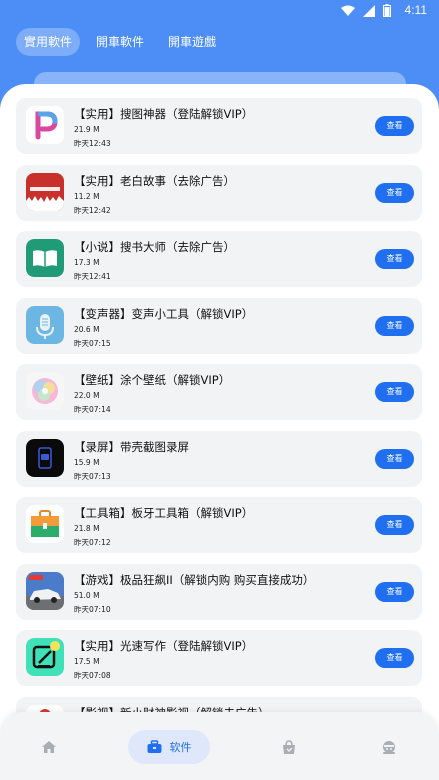 The image size is (439, 780). I want to click on app-date: 昨天07:08, so click(92, 675).